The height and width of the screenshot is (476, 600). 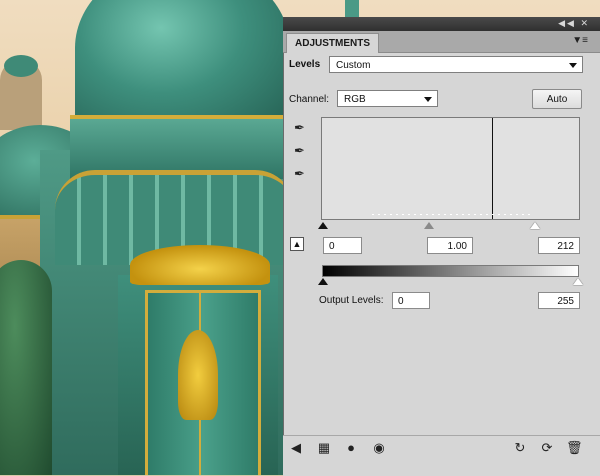 I want to click on histogram-peak, so click(x=492, y=168).